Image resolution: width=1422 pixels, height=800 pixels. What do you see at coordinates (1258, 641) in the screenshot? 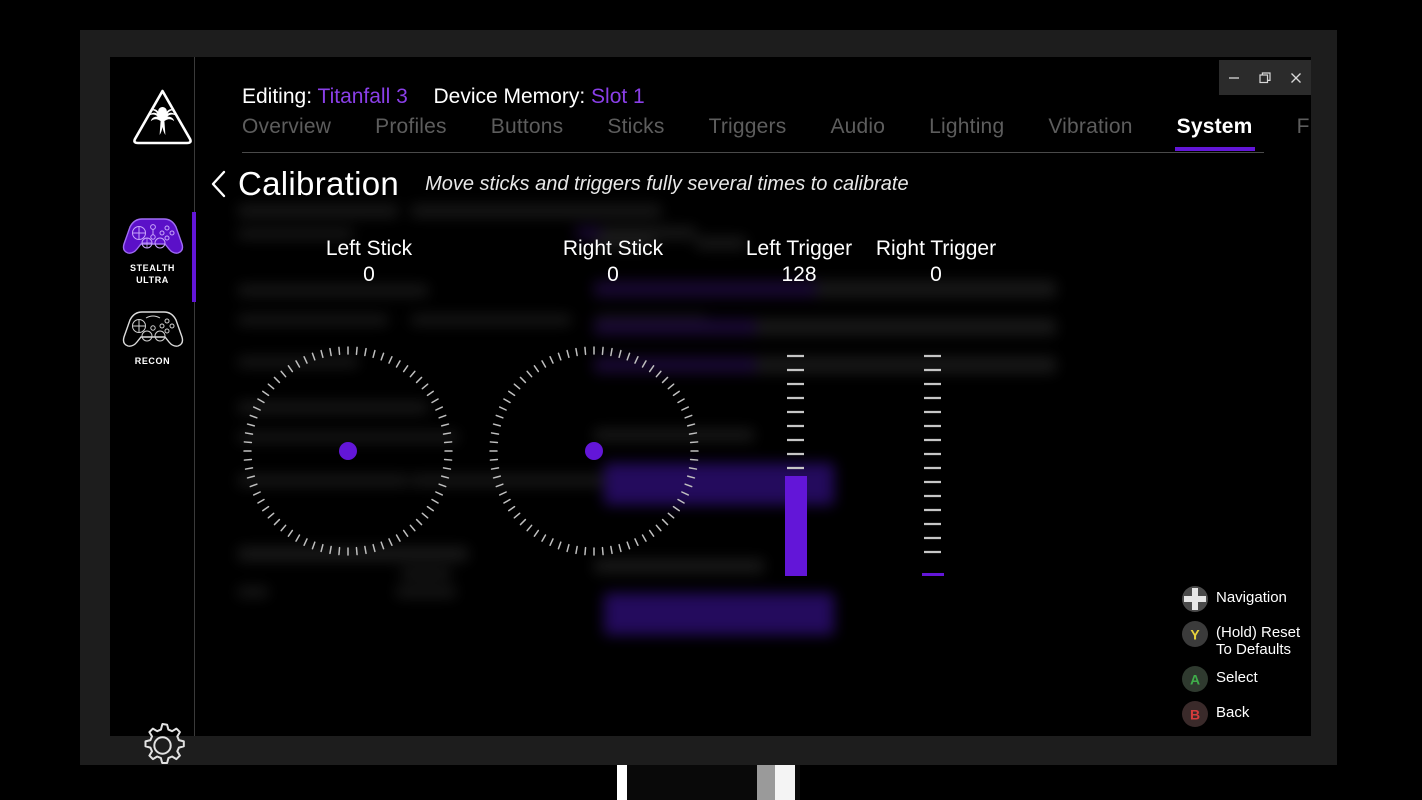
I see `legend-label: (Hold) Reset To Defaults` at bounding box center [1258, 641].